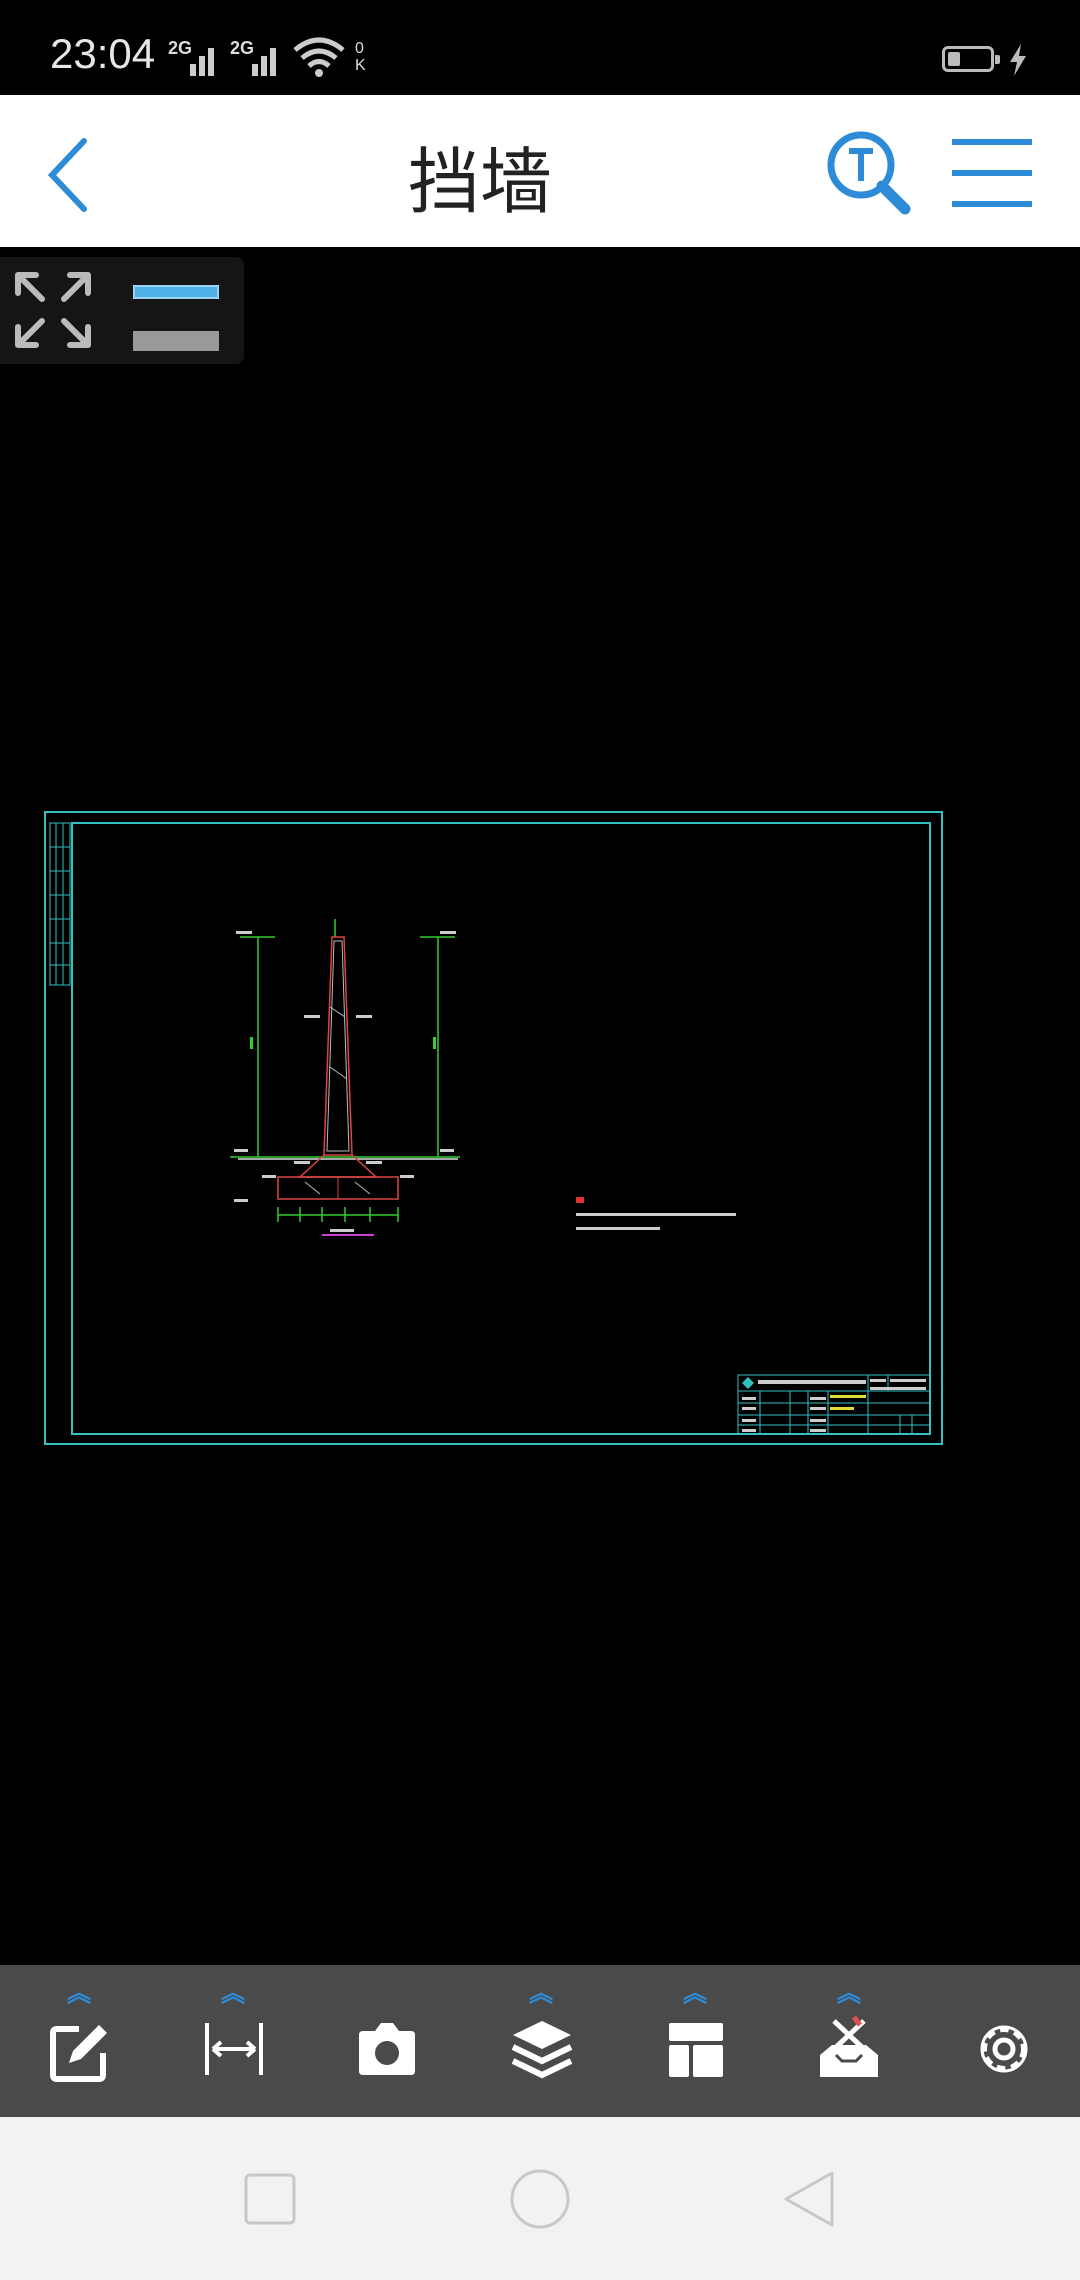 The image size is (1080, 2280). I want to click on tools-tool-button: ︽, so click(849, 2041).